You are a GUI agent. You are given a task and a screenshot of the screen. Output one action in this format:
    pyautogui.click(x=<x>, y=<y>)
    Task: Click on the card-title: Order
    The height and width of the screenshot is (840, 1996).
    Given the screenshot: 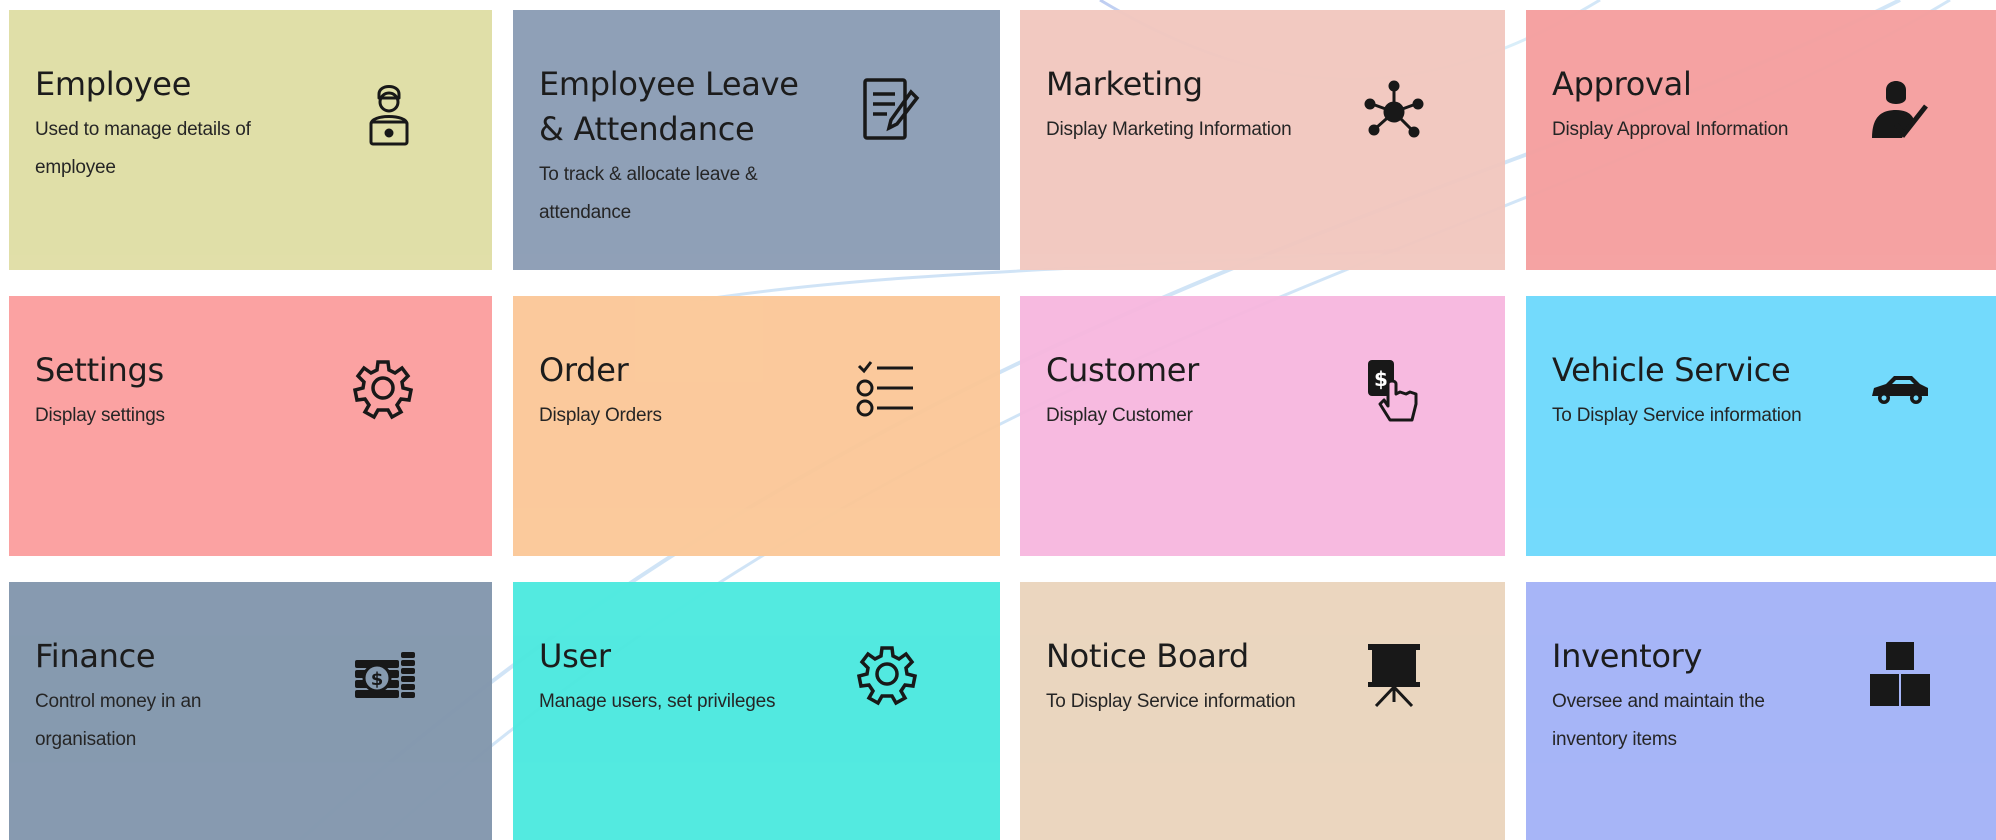 What is the action you would take?
    pyautogui.click(x=584, y=370)
    